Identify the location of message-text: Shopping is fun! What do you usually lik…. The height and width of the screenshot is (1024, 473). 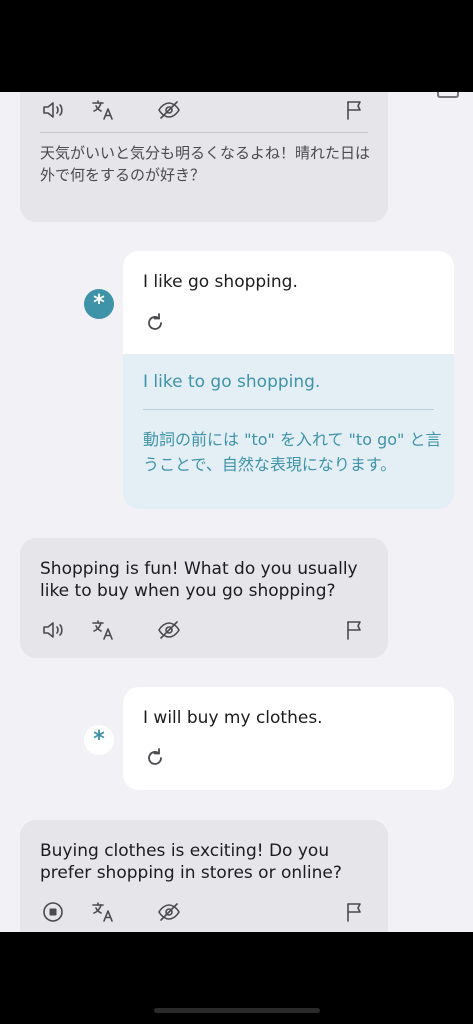
(199, 580).